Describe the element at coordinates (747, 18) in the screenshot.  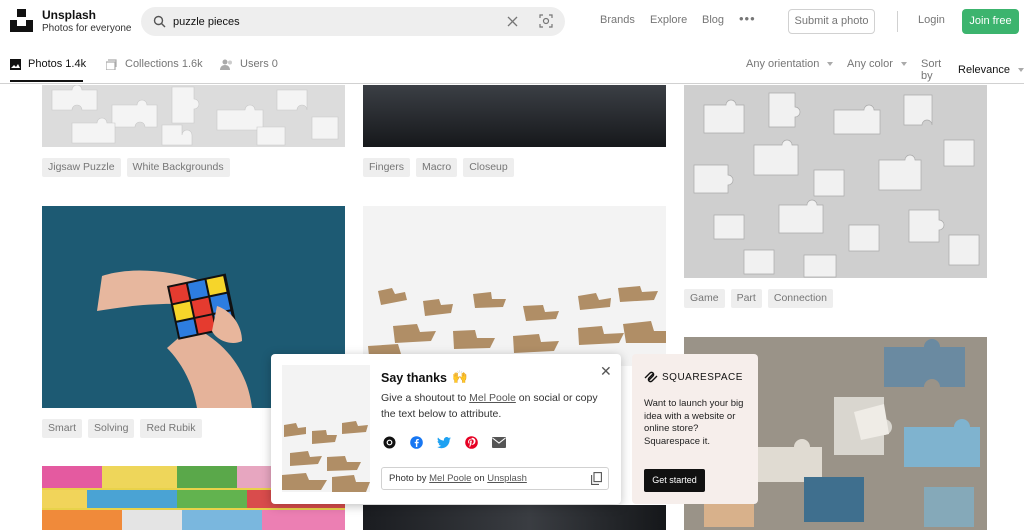
I see `more-menu-icon: •••` at that location.